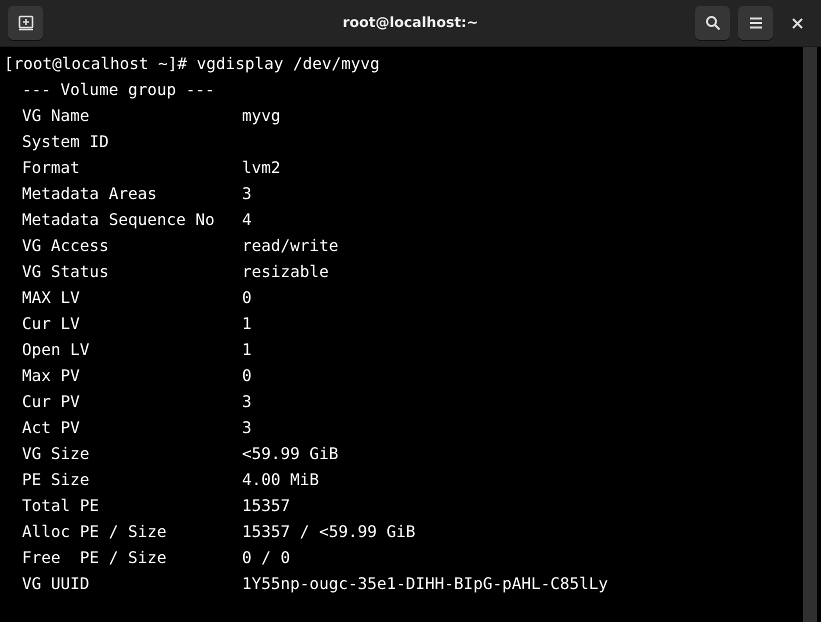 Image resolution: width=821 pixels, height=622 pixels. I want to click on field-value: read/write, so click(290, 246).